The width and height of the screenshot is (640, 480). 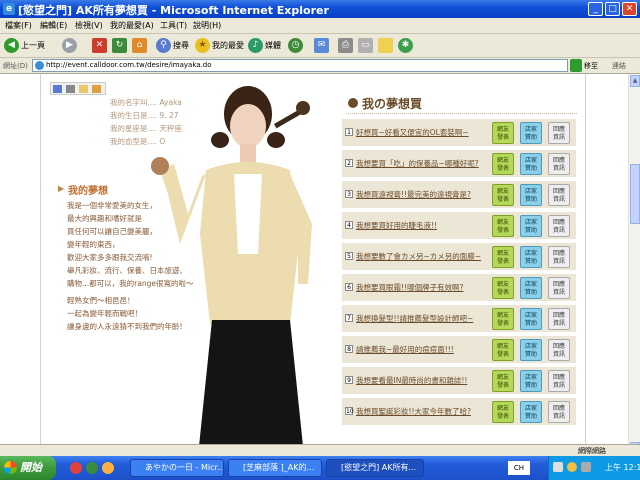 What do you see at coordinates (172, 46) in the screenshot?
I see `search-button: ⚲ 搜尋` at bounding box center [172, 46].